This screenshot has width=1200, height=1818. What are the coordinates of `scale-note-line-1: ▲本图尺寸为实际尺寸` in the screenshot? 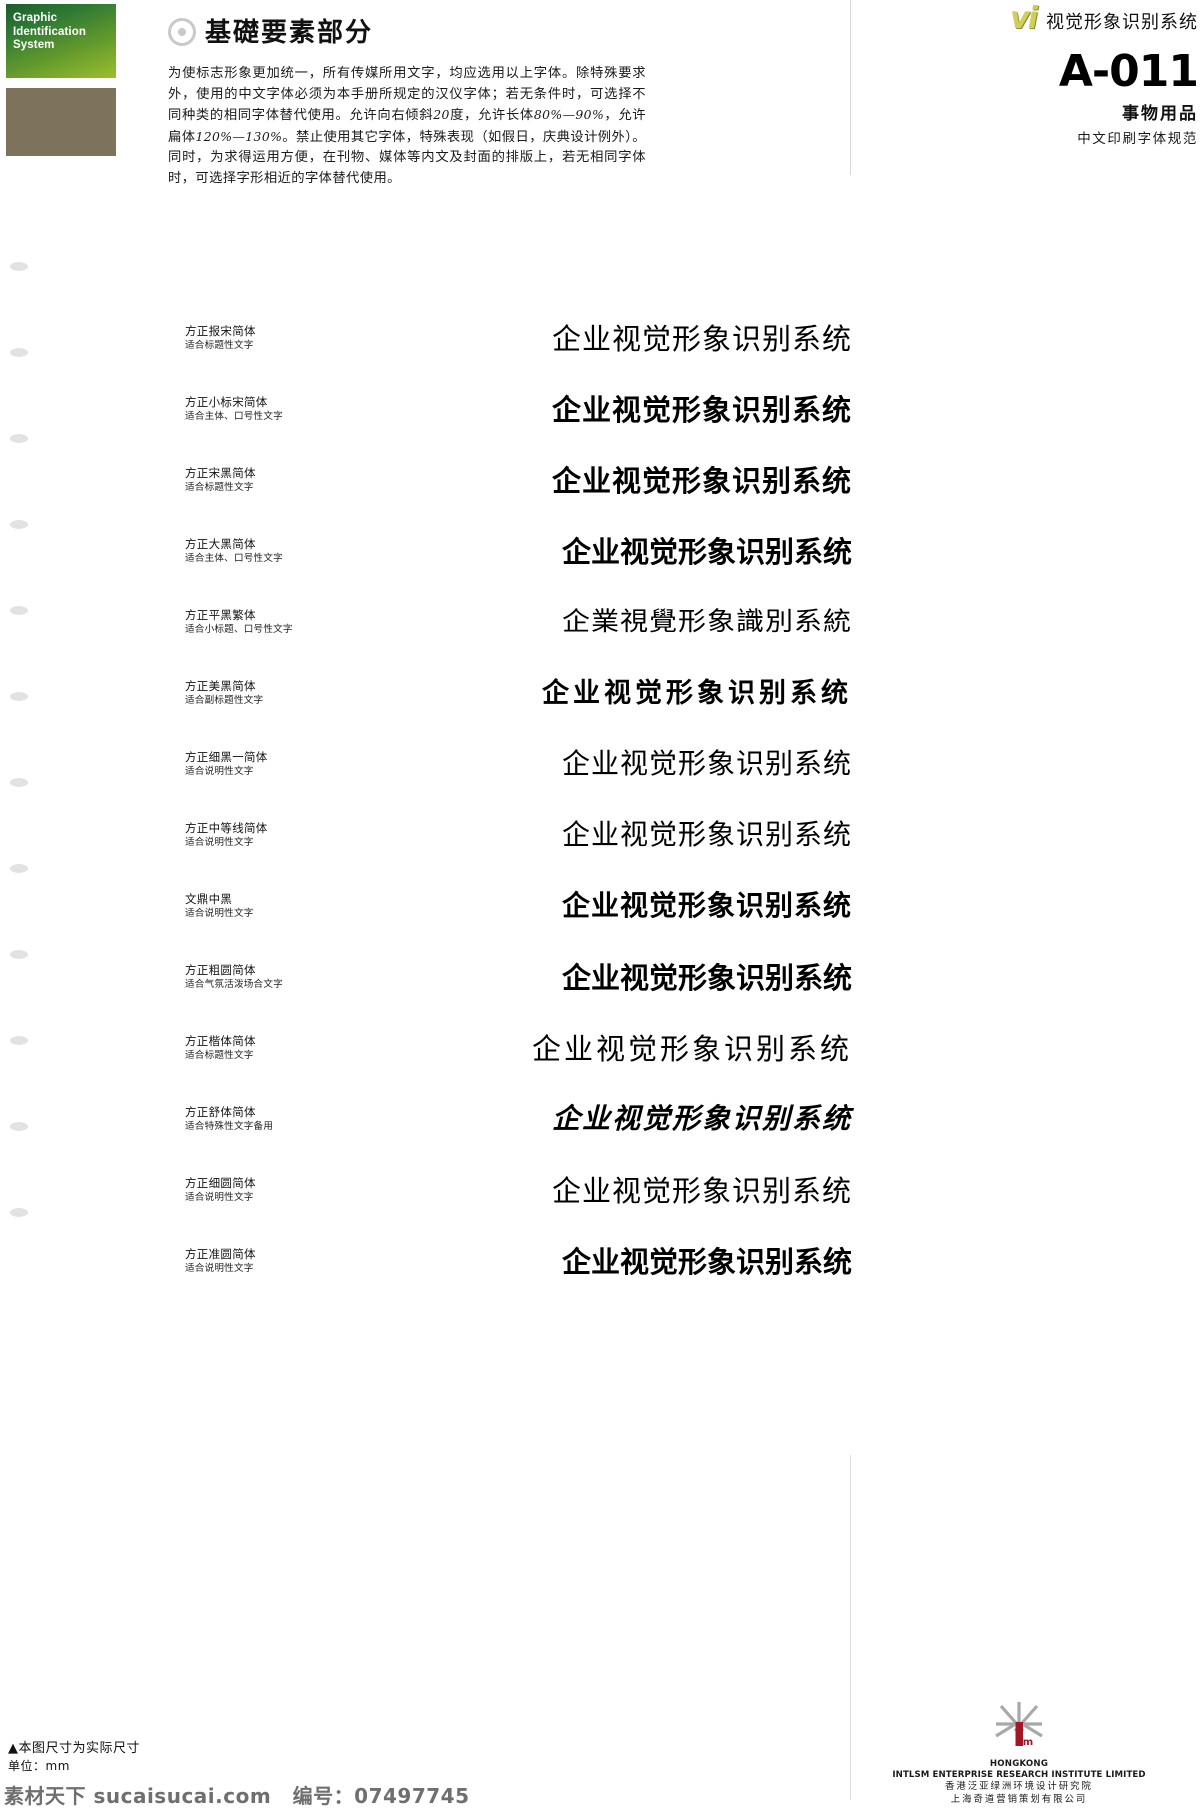 It's located at (74, 1748).